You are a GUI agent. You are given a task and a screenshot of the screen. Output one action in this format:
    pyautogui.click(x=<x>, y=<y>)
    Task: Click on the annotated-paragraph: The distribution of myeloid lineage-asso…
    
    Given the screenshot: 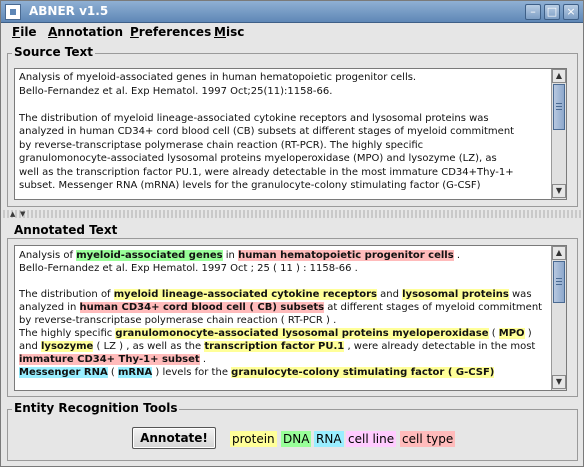 What is the action you would take?
    pyautogui.click(x=284, y=307)
    